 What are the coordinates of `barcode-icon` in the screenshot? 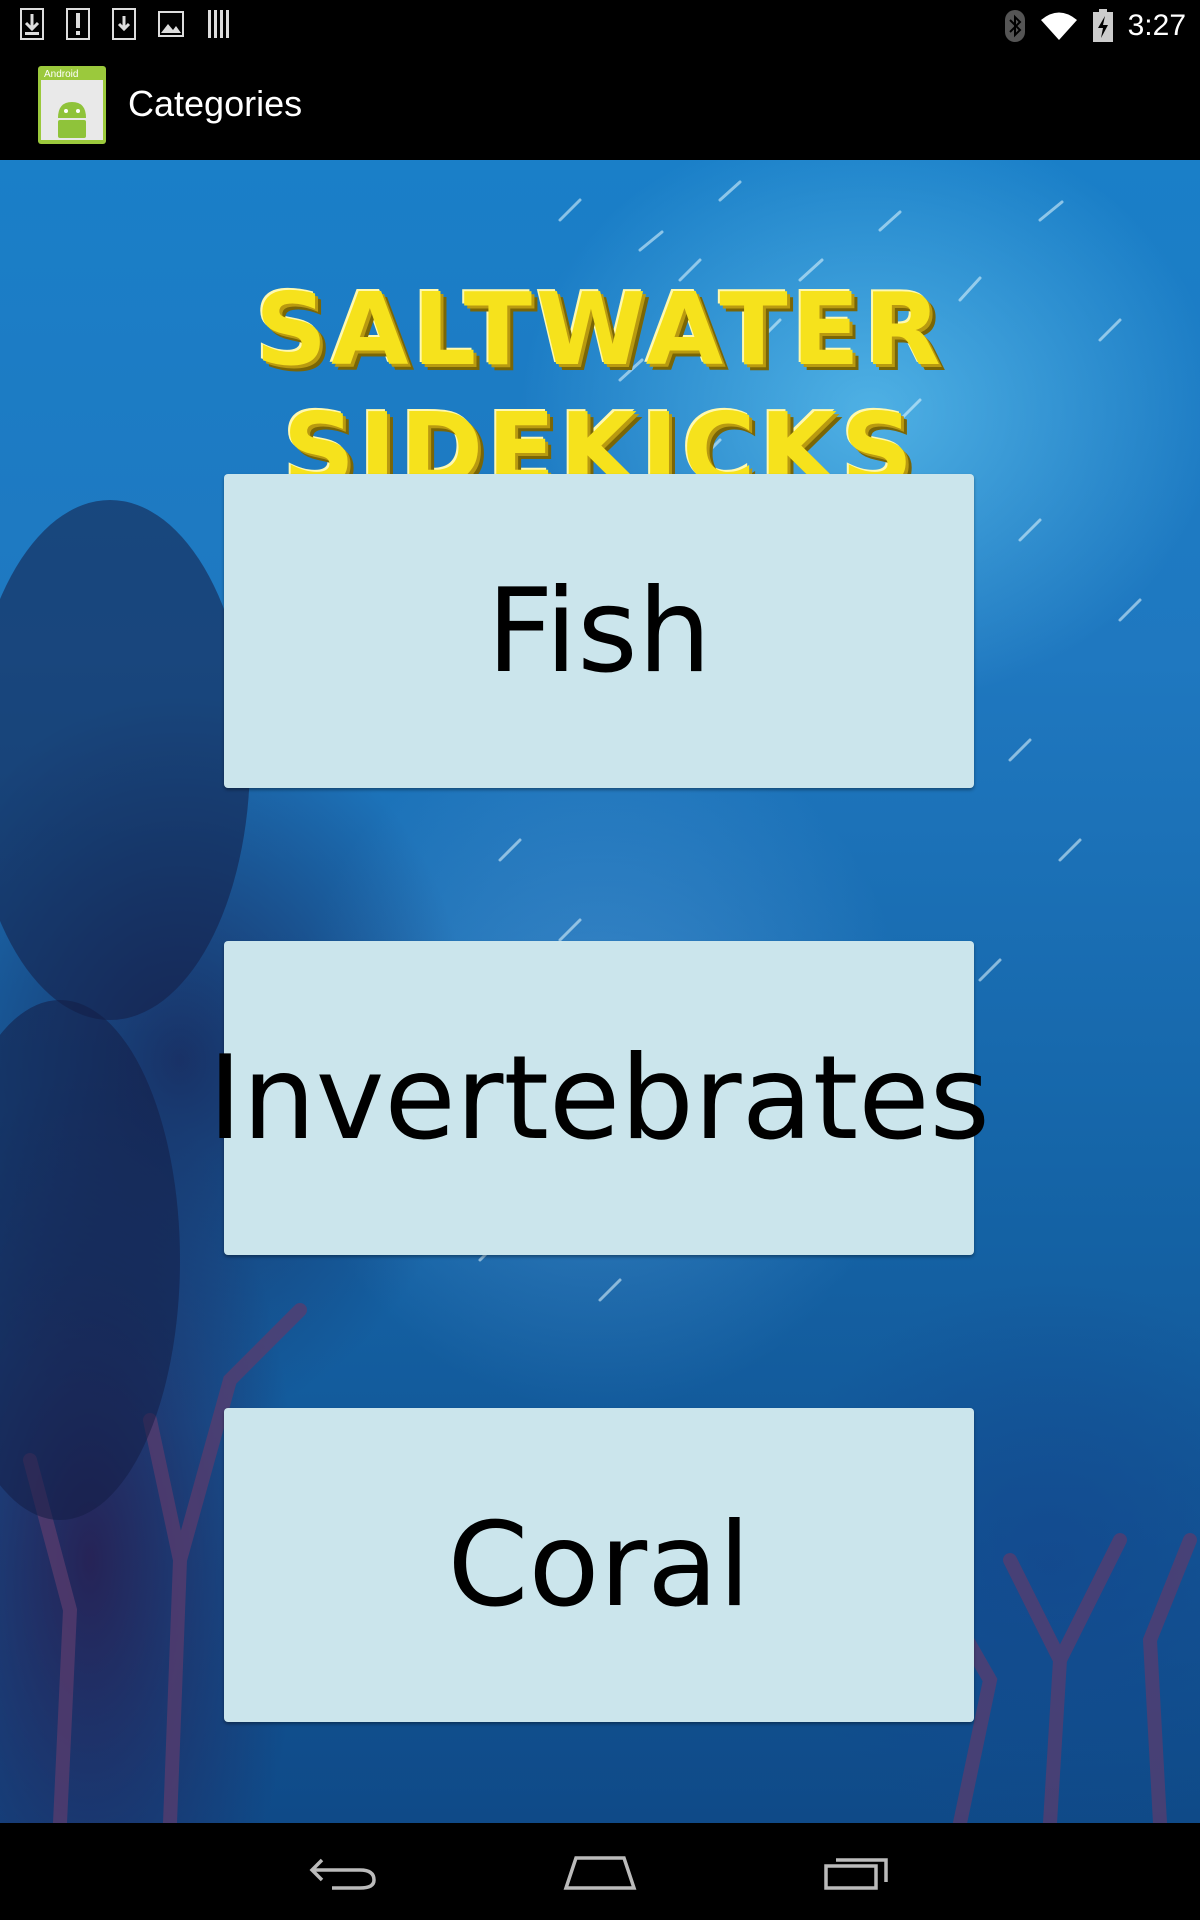 It's located at (219, 24).